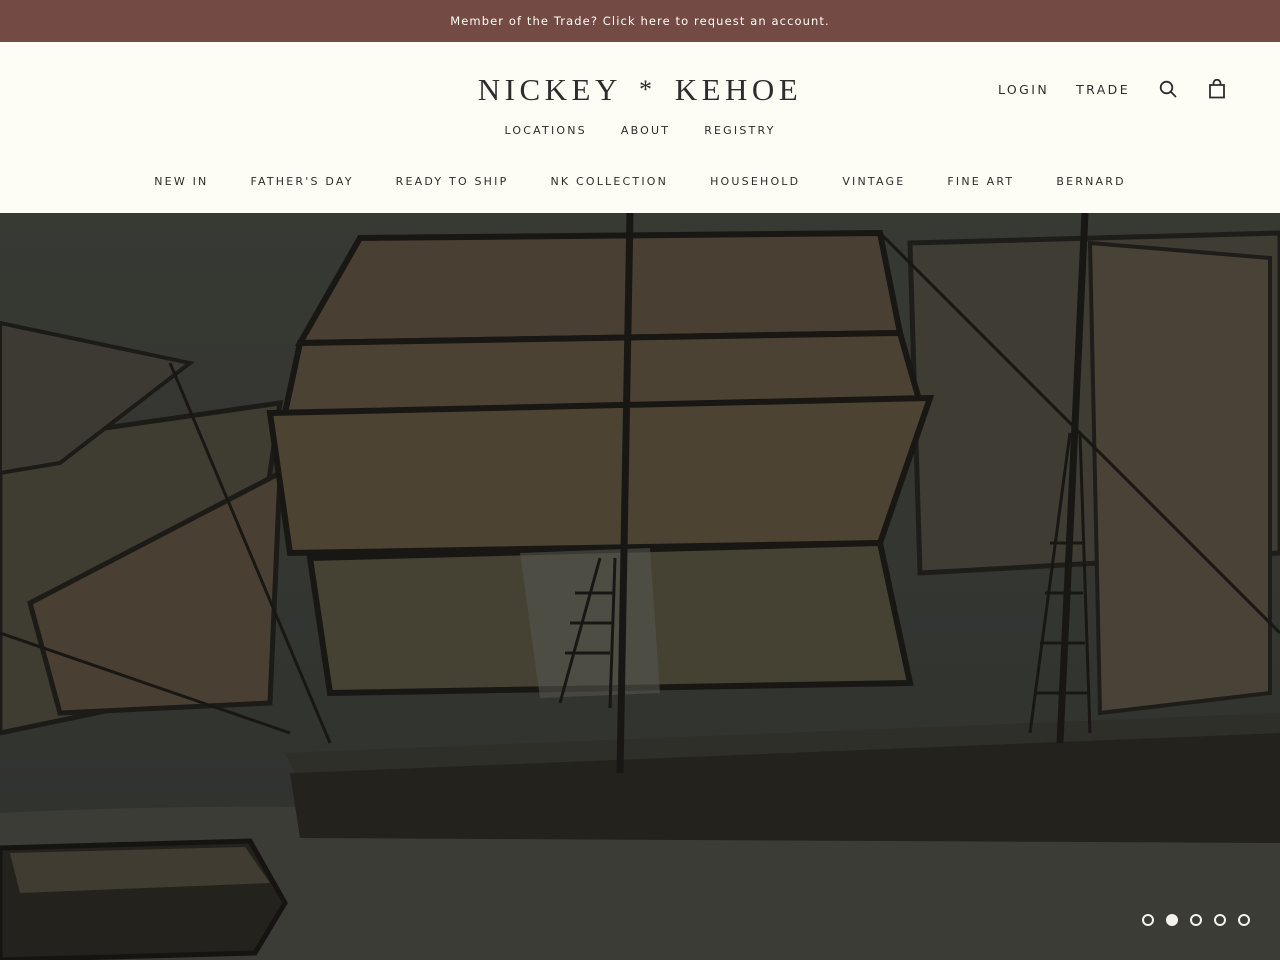  What do you see at coordinates (1023, 89) in the screenshot?
I see `login-link: LOGIN` at bounding box center [1023, 89].